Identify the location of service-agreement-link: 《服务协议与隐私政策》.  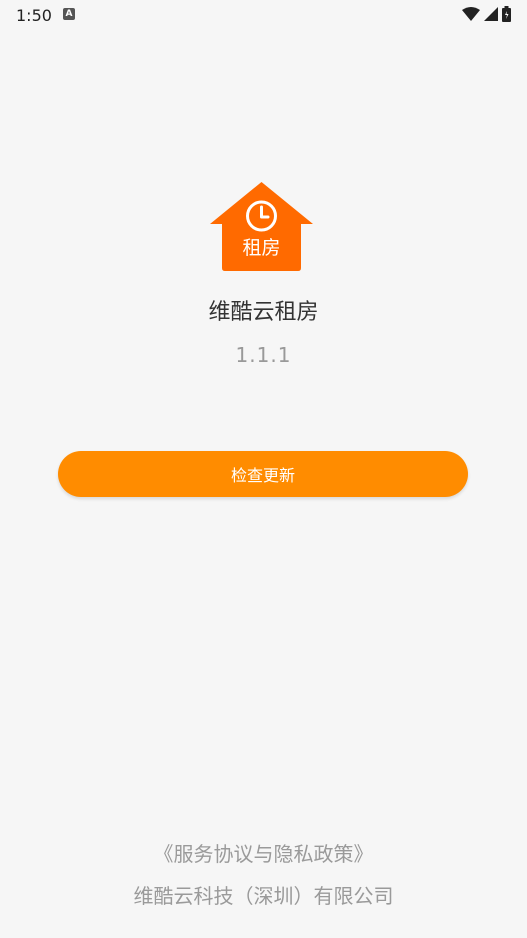
(263, 852).